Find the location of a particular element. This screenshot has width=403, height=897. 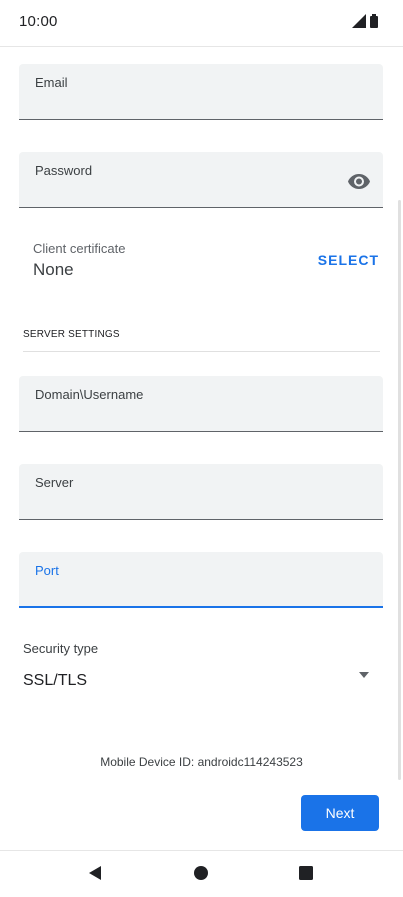

navigation-bar is located at coordinates (201, 873).